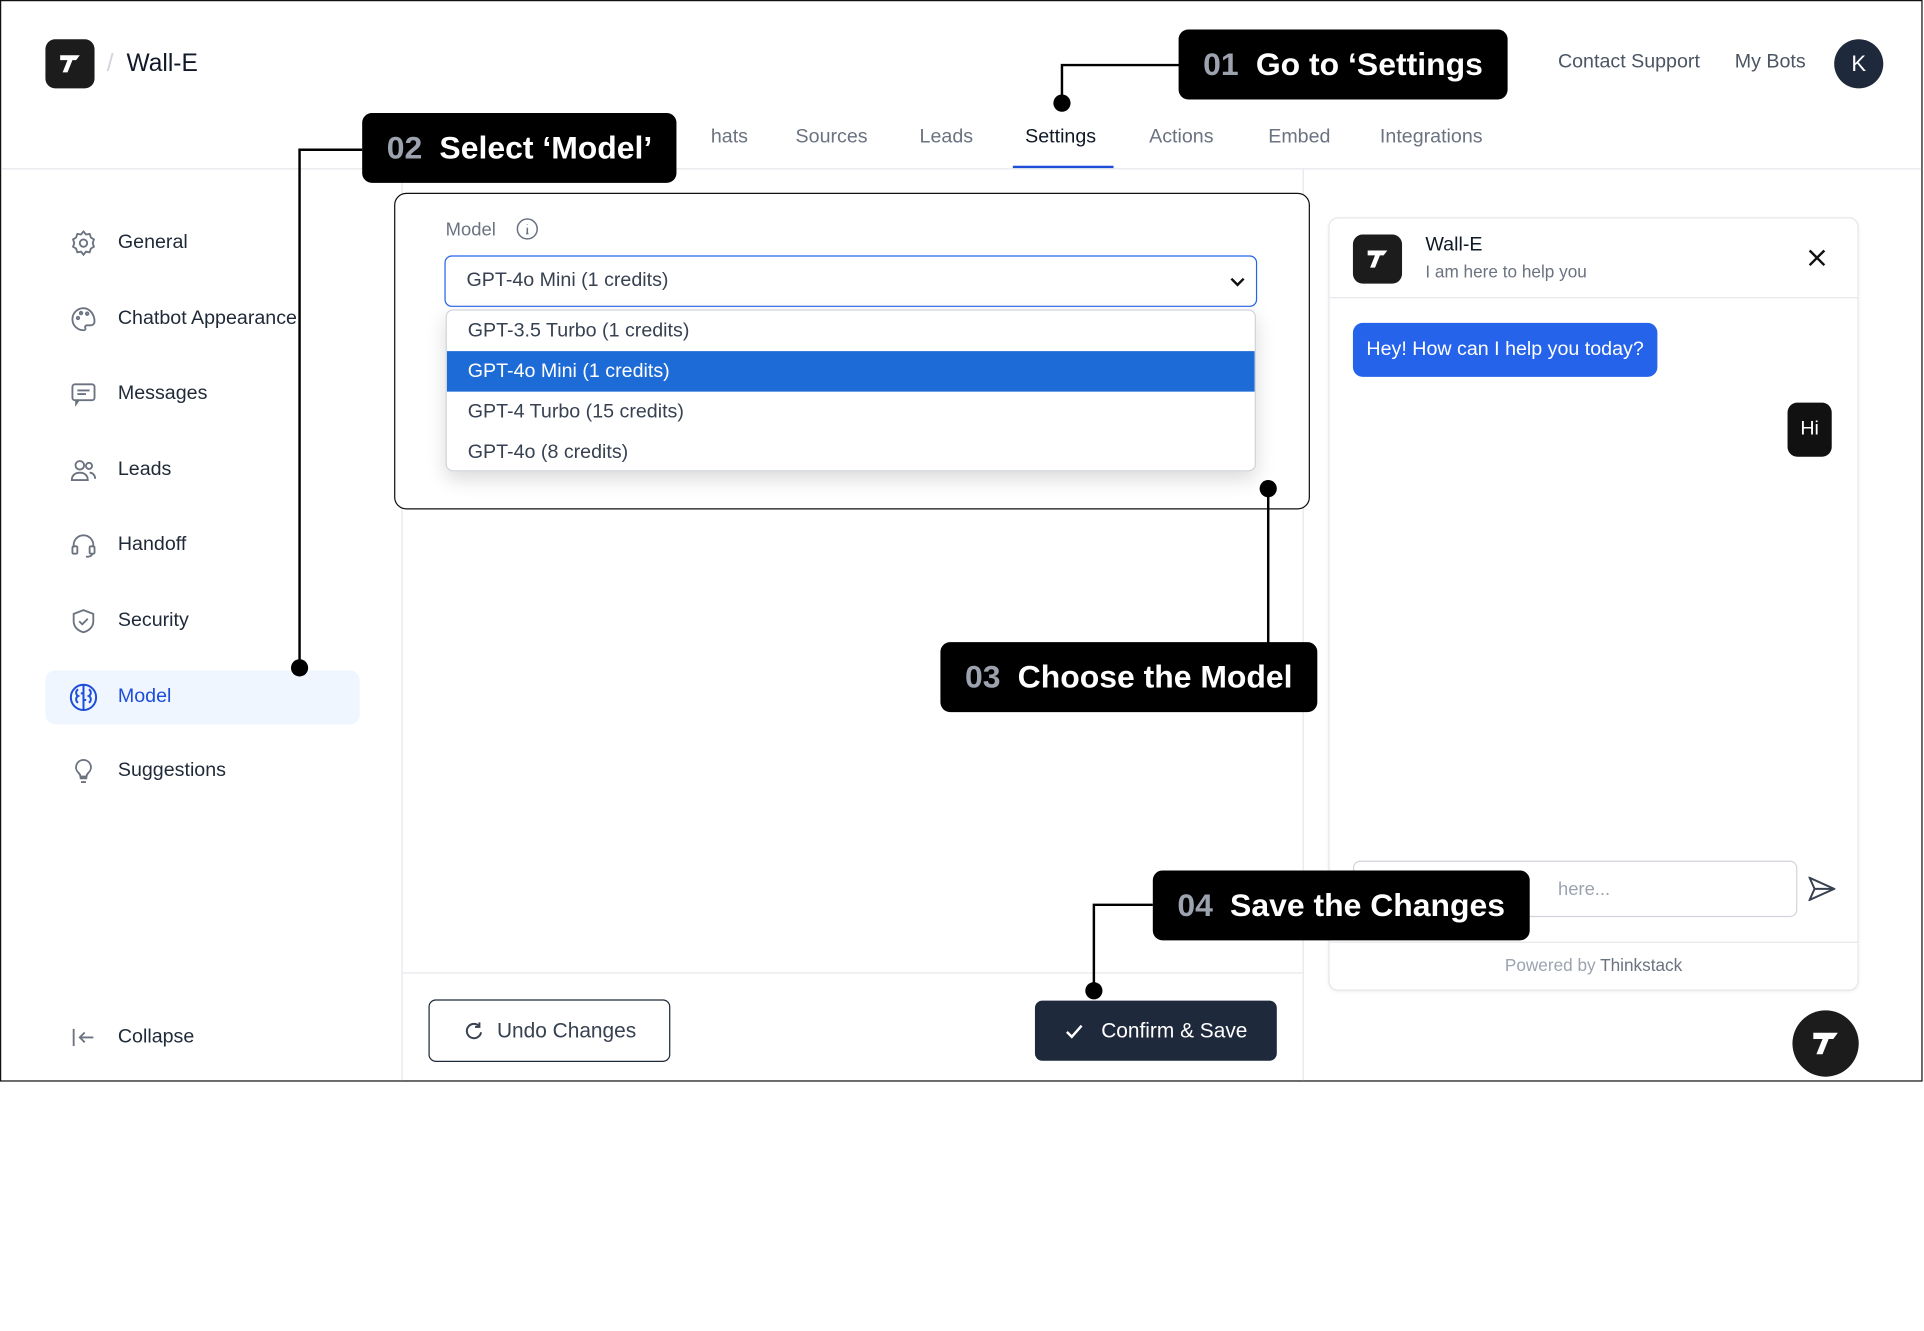 Image resolution: width=1924 pixels, height=1331 pixels. I want to click on callout-dot-choose, so click(1268, 489).